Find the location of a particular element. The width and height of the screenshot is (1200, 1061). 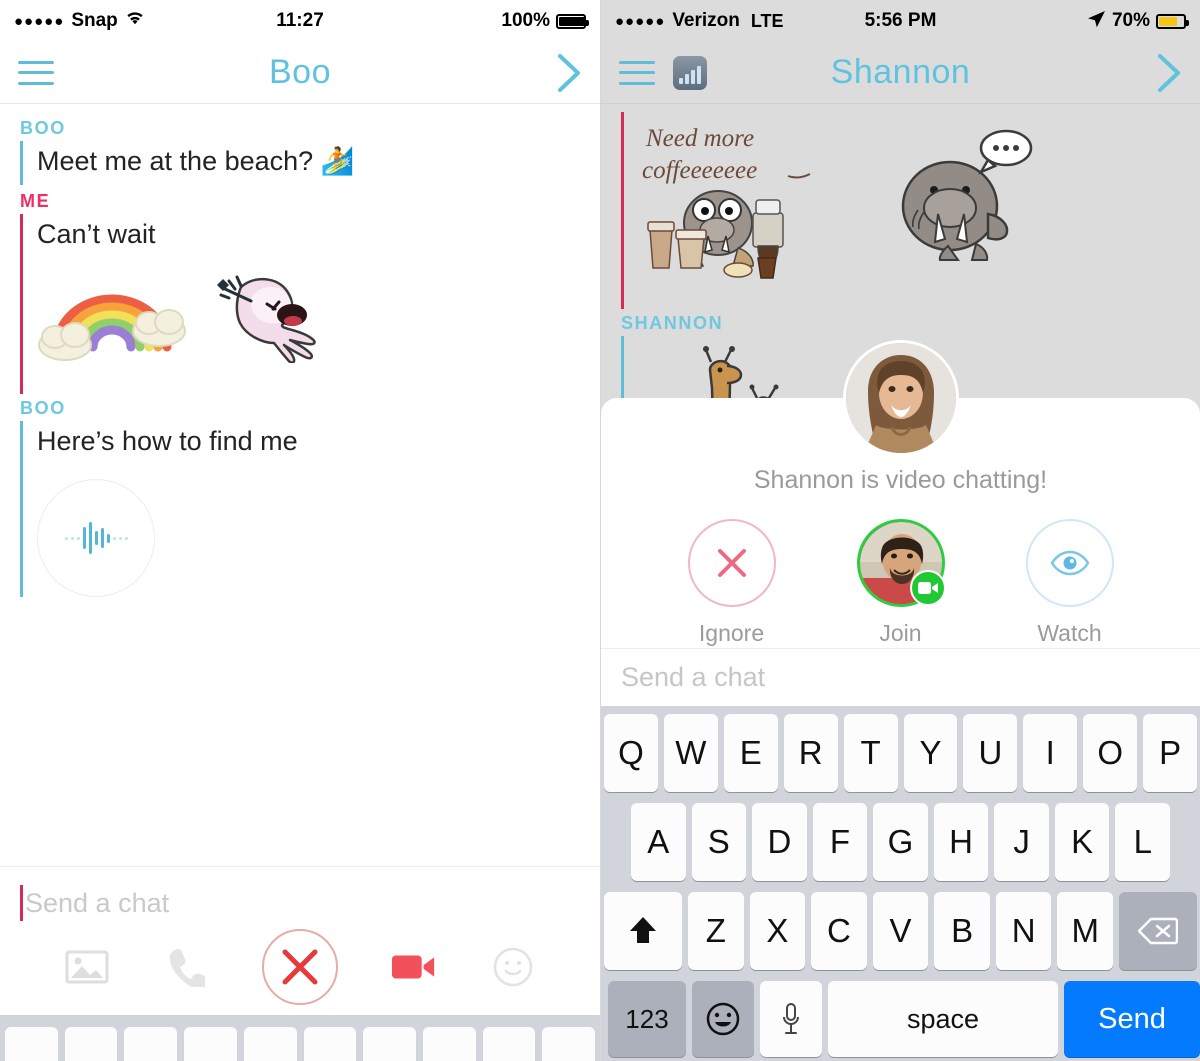

keyboard-peek-row is located at coordinates (300, 1038).